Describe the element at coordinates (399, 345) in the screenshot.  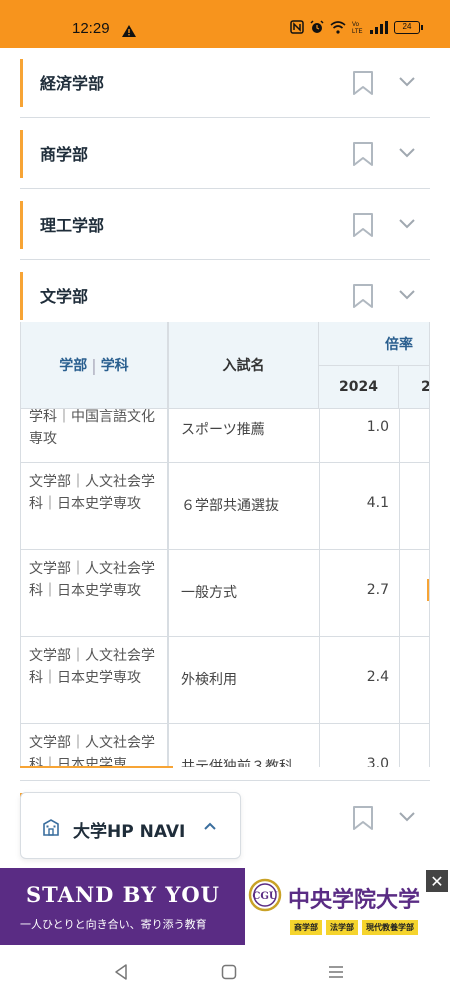
I see `header-ratio-label: 倍率` at that location.